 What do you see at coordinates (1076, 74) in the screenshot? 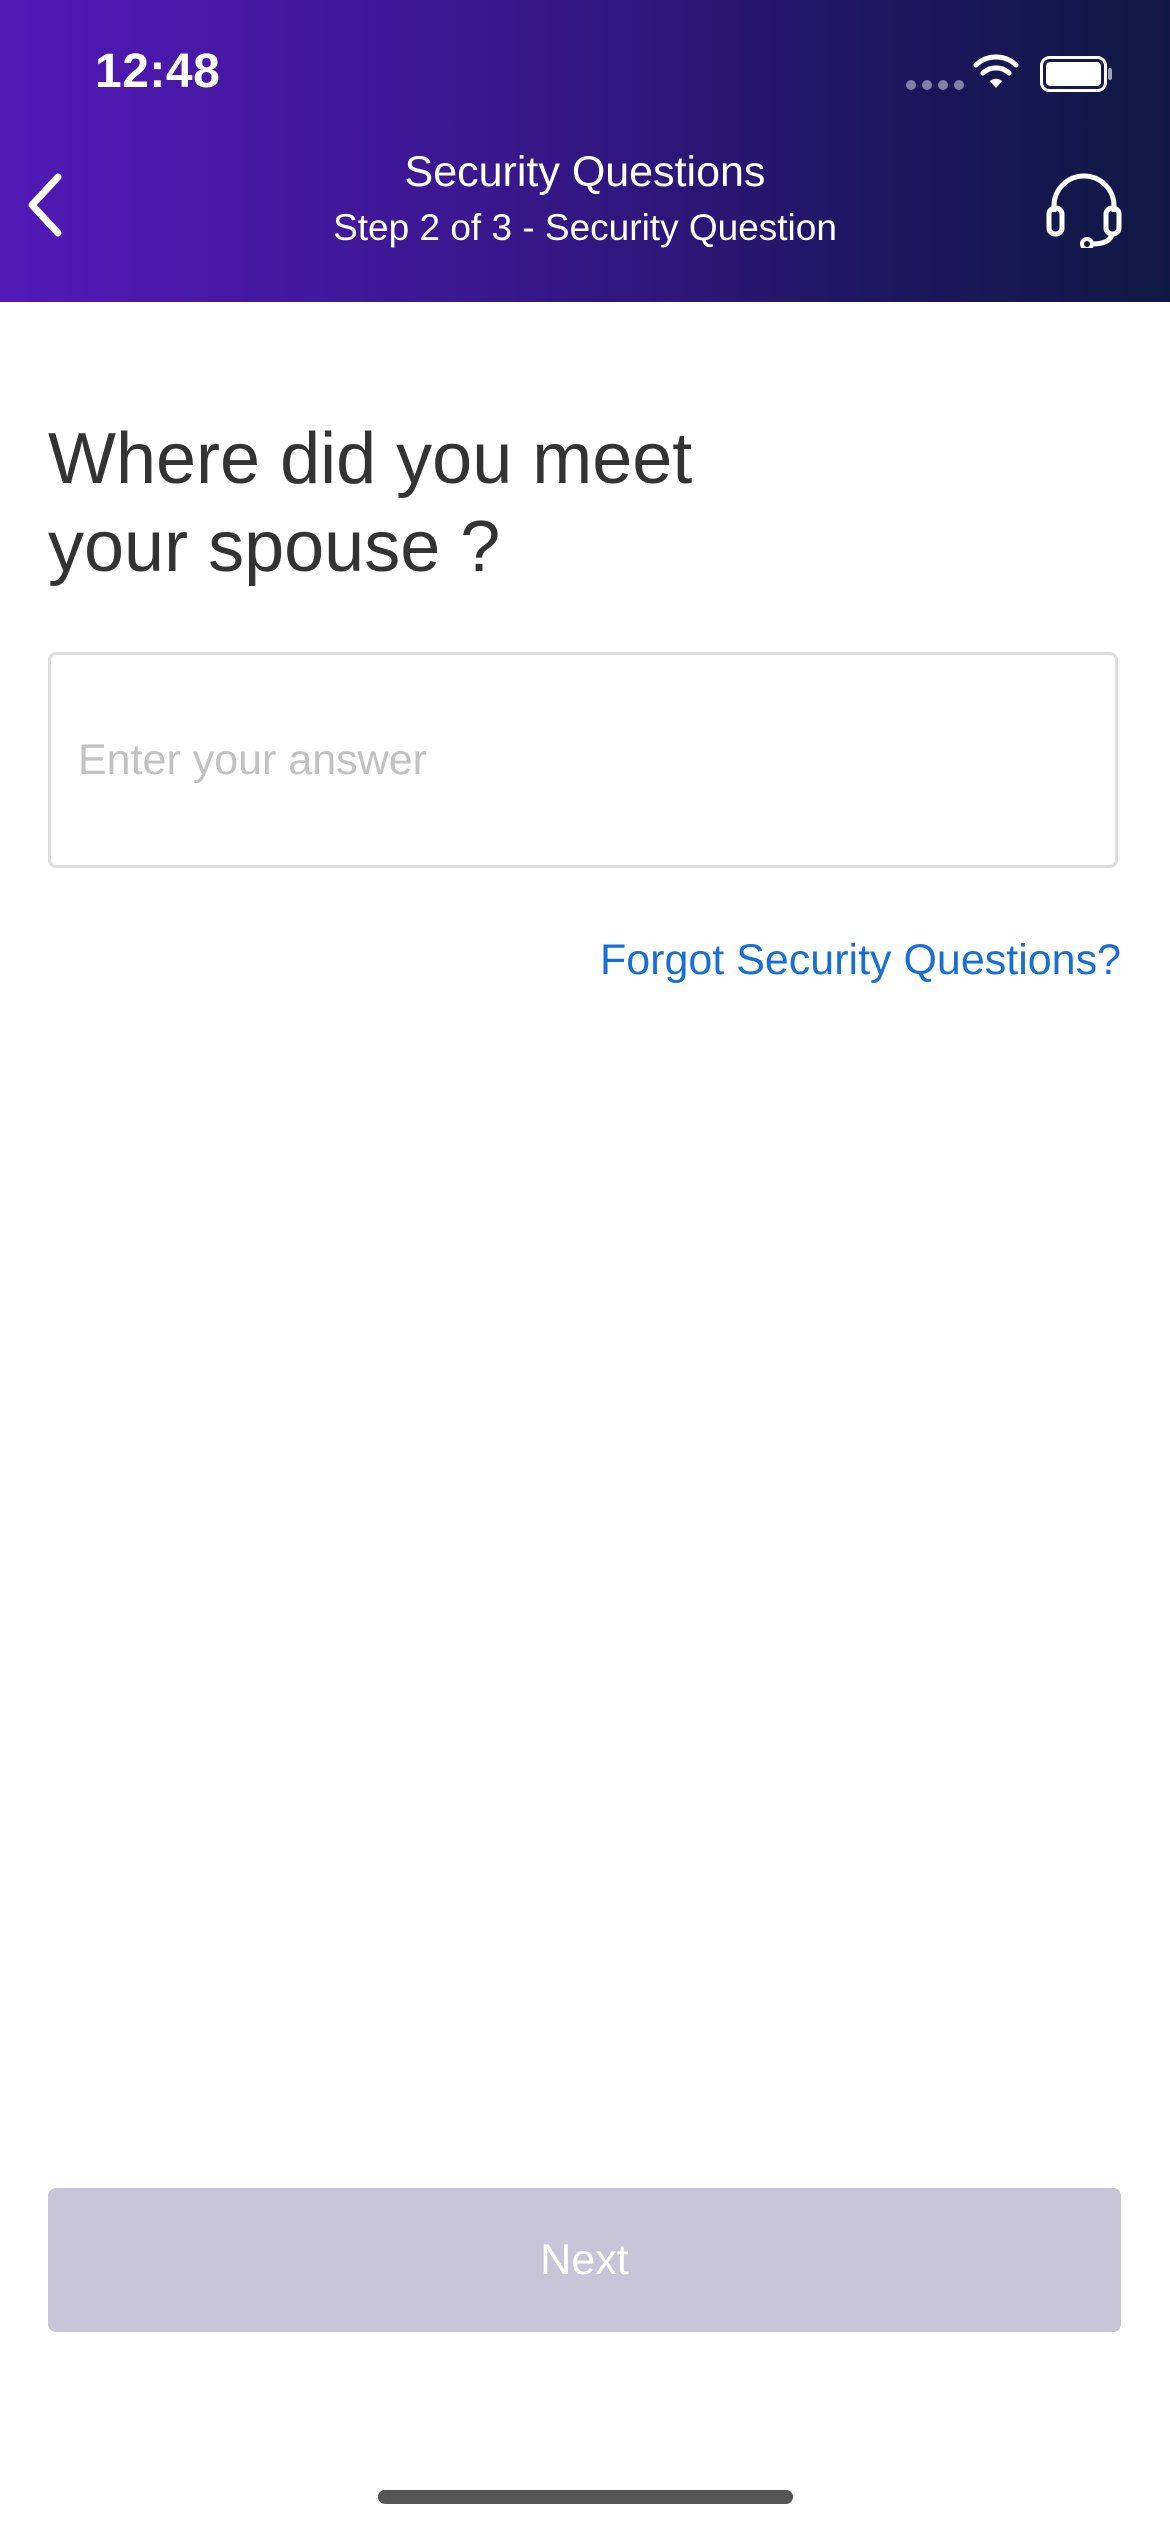
I see `battery-icon` at bounding box center [1076, 74].